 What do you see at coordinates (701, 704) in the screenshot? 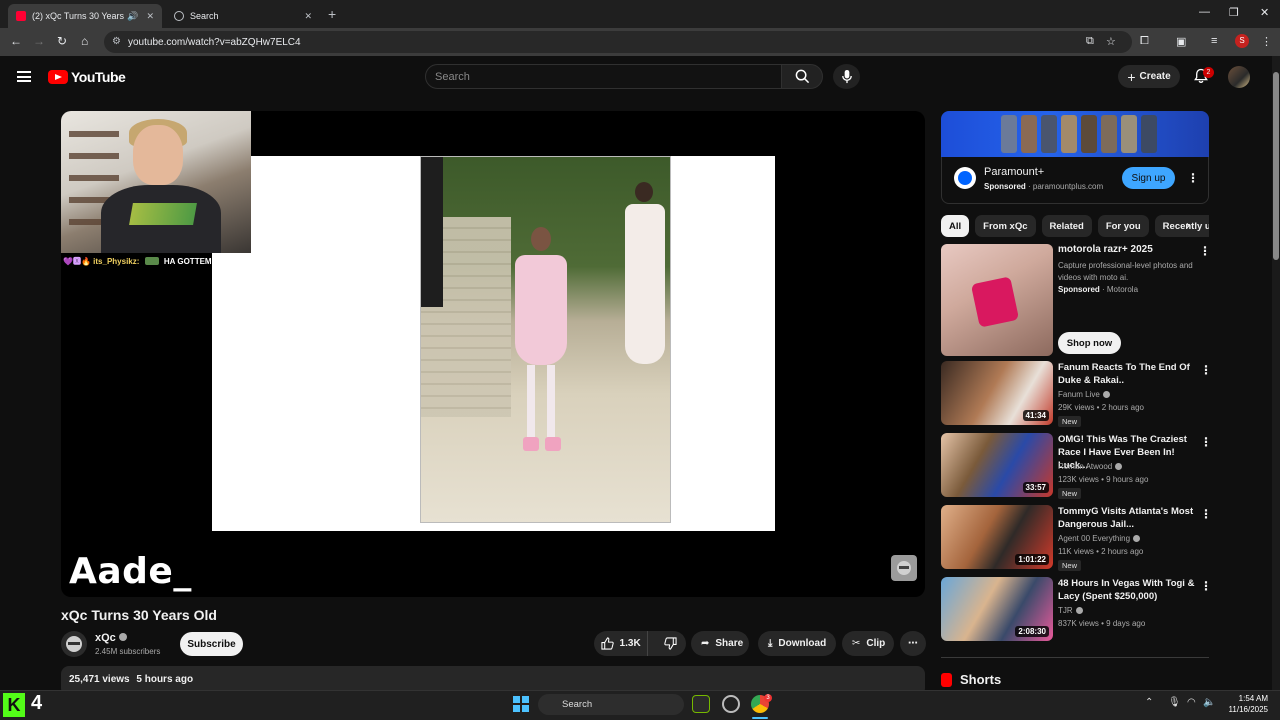
I see `nvidia-app-icon` at bounding box center [701, 704].